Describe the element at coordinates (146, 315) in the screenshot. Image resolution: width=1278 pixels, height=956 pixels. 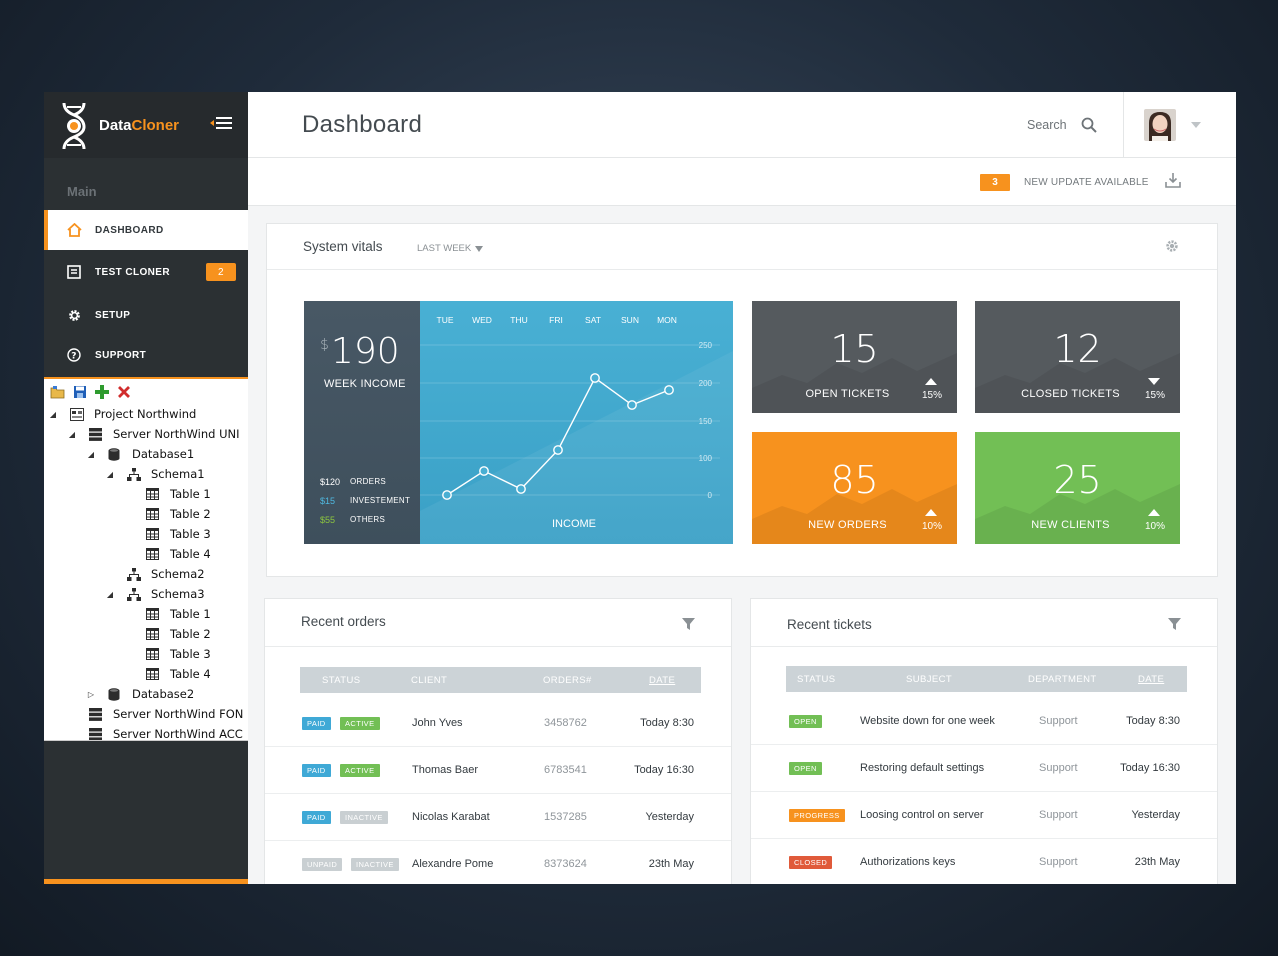
I see `sidebar-item-setup: SETUP` at that location.